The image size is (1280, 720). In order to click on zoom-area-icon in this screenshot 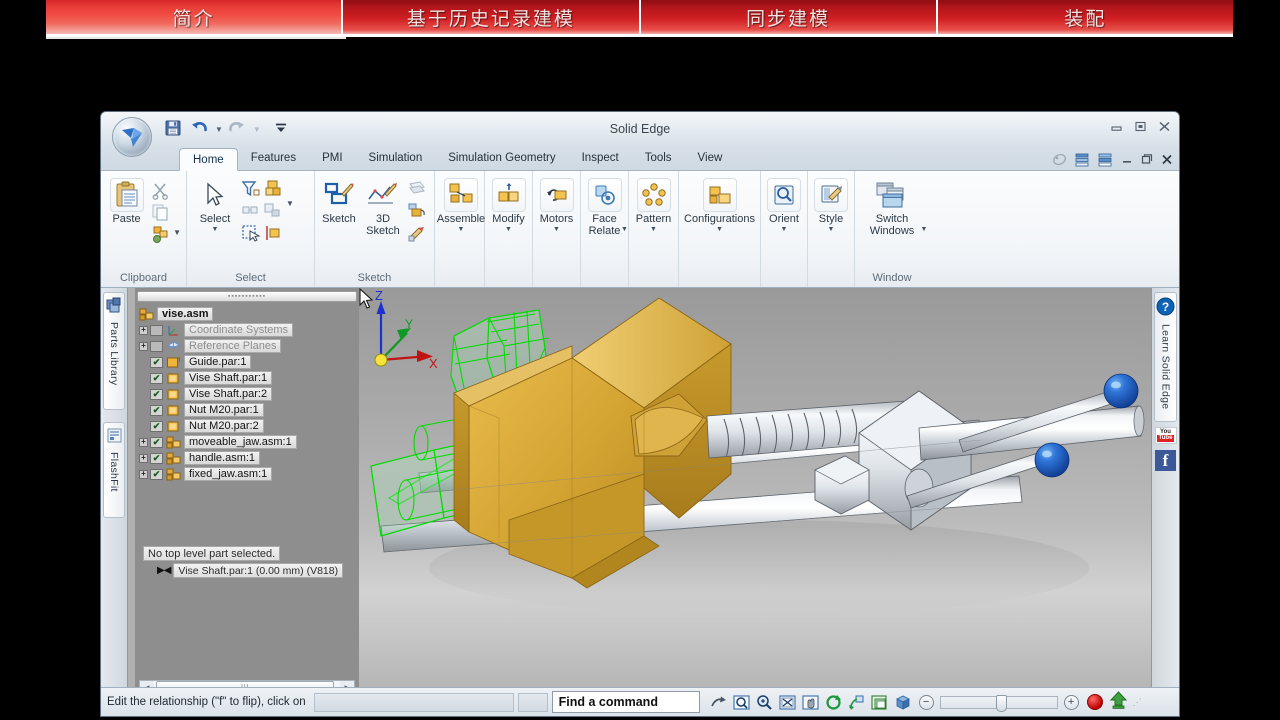, I will do `click(741, 702)`.